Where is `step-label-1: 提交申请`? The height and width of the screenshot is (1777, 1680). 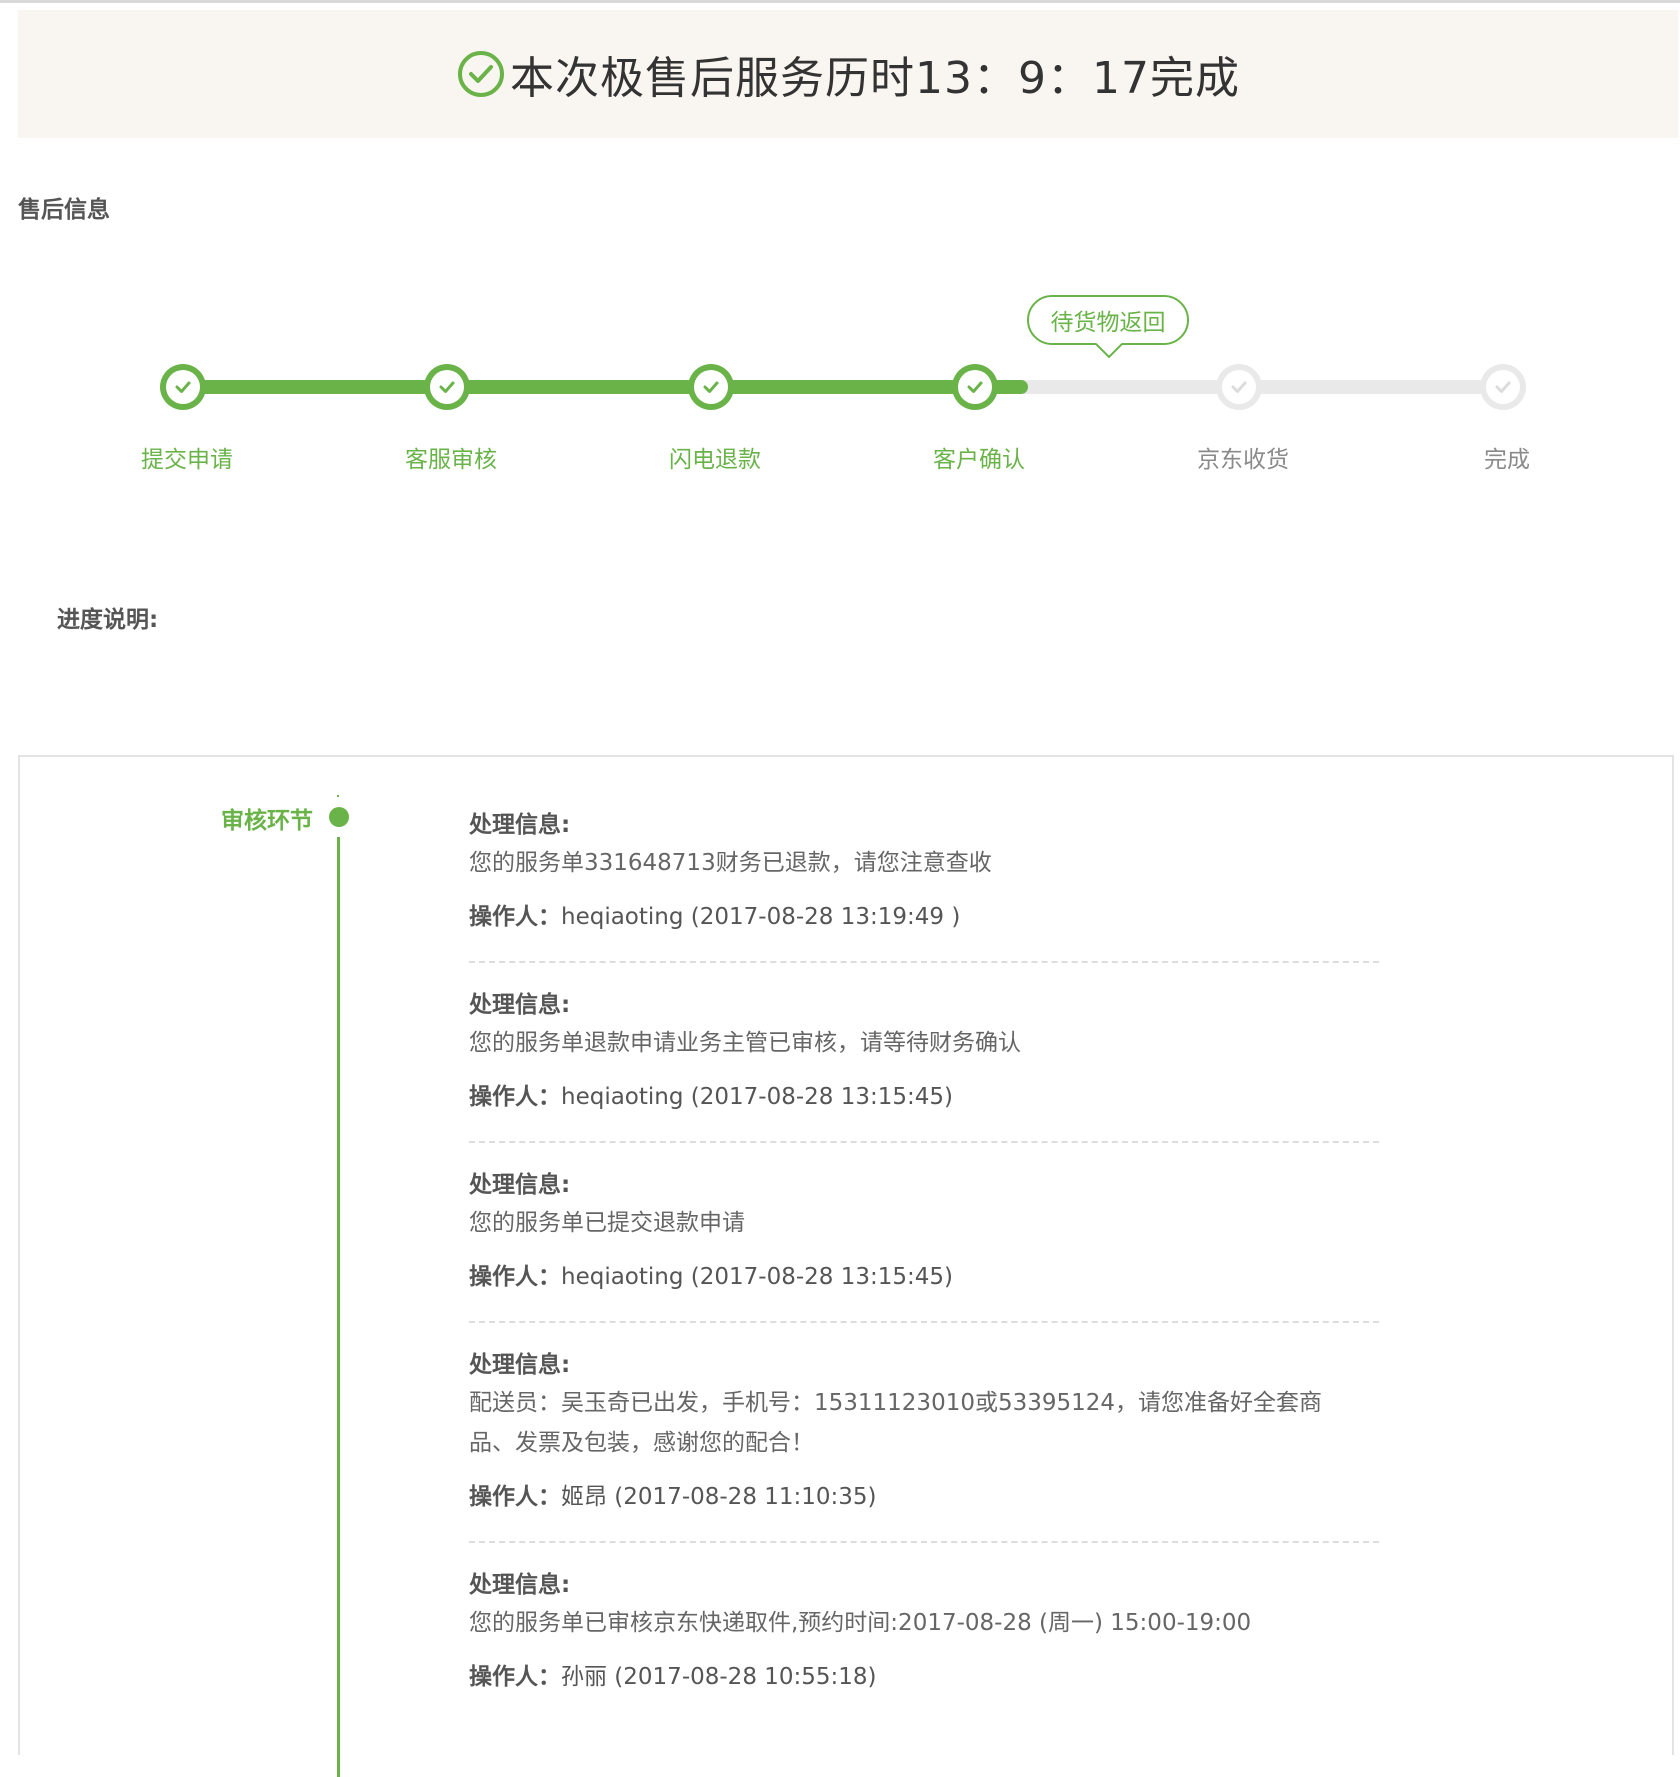
step-label-1: 提交申请 is located at coordinates (187, 460).